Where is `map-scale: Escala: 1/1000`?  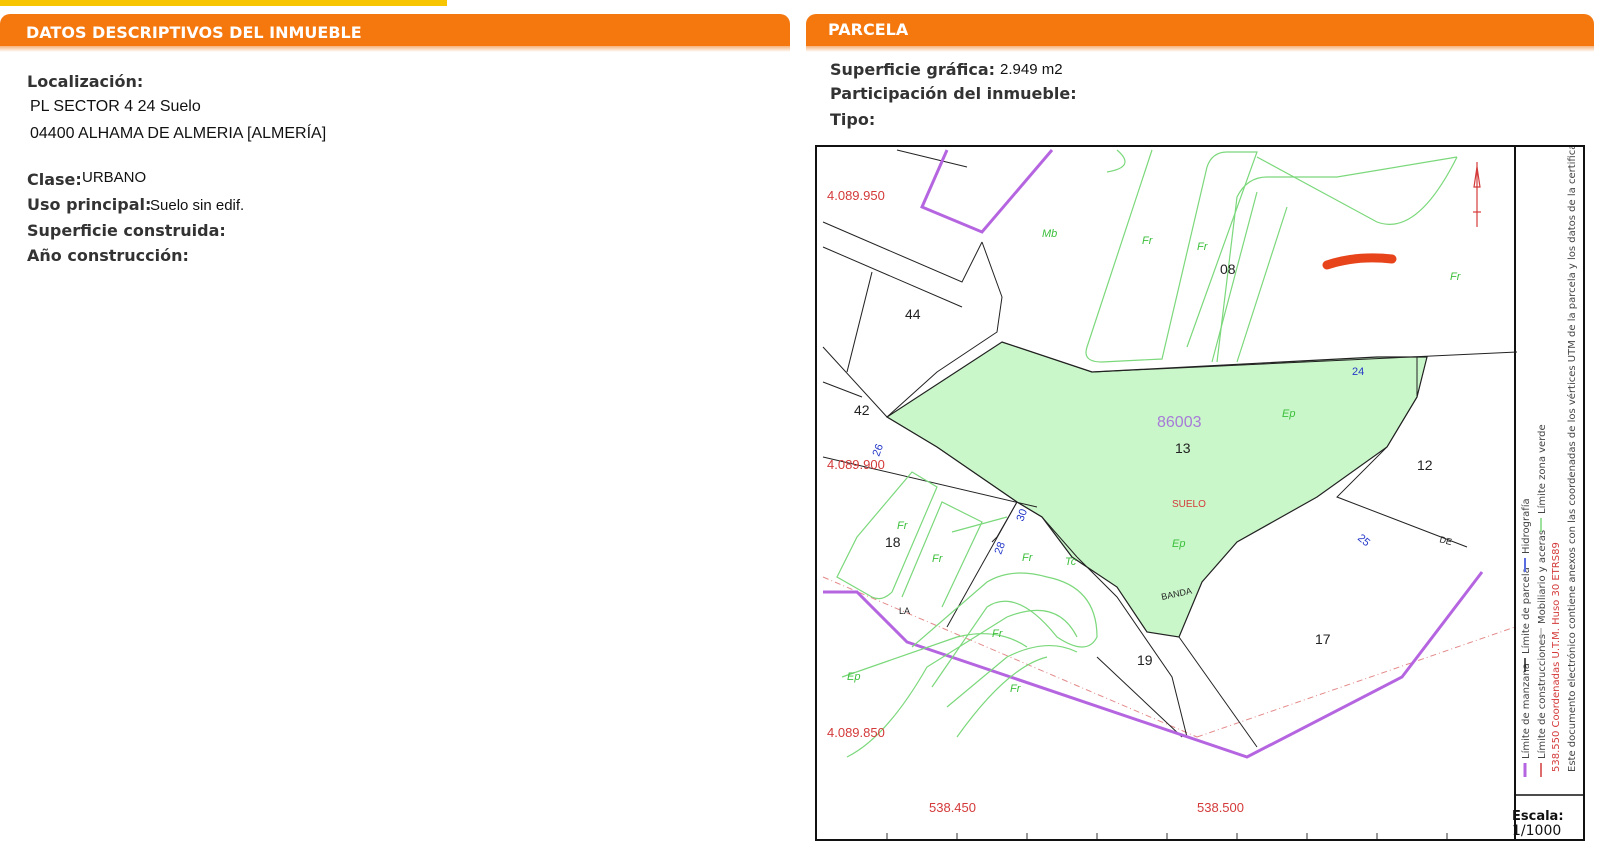 map-scale: Escala: 1/1000 is located at coordinates (1538, 824).